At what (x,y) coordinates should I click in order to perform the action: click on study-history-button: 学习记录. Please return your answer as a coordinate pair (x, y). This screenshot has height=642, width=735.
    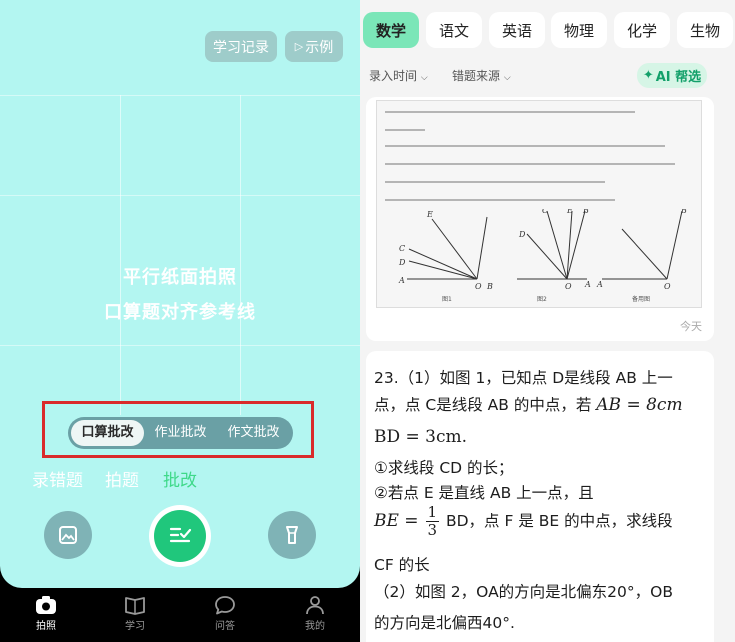
    Looking at the image, I should click on (241, 46).